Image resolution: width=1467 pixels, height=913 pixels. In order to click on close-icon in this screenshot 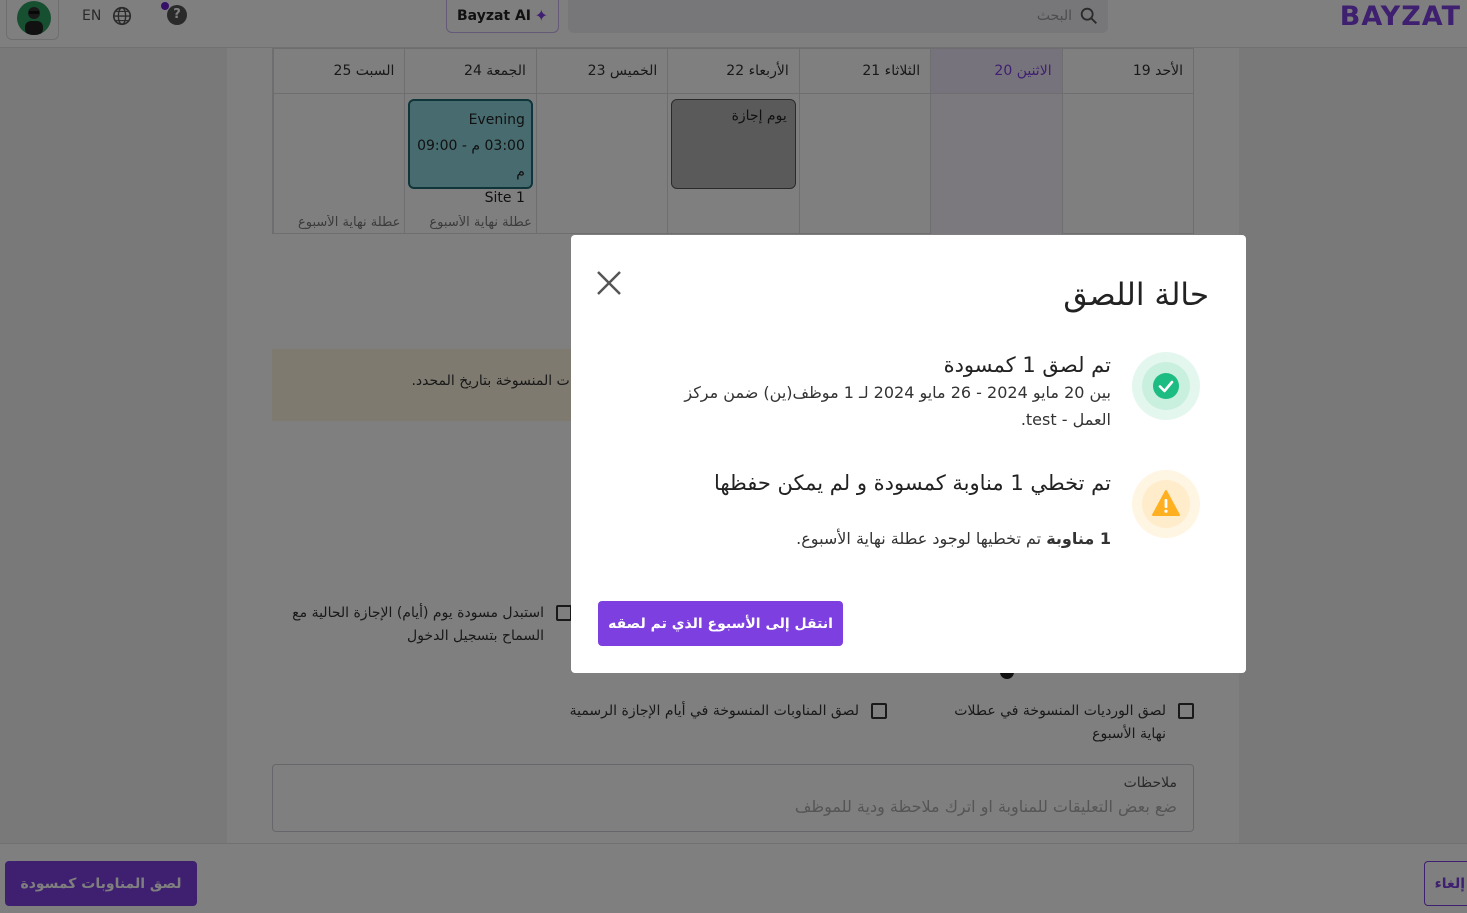, I will do `click(609, 283)`.